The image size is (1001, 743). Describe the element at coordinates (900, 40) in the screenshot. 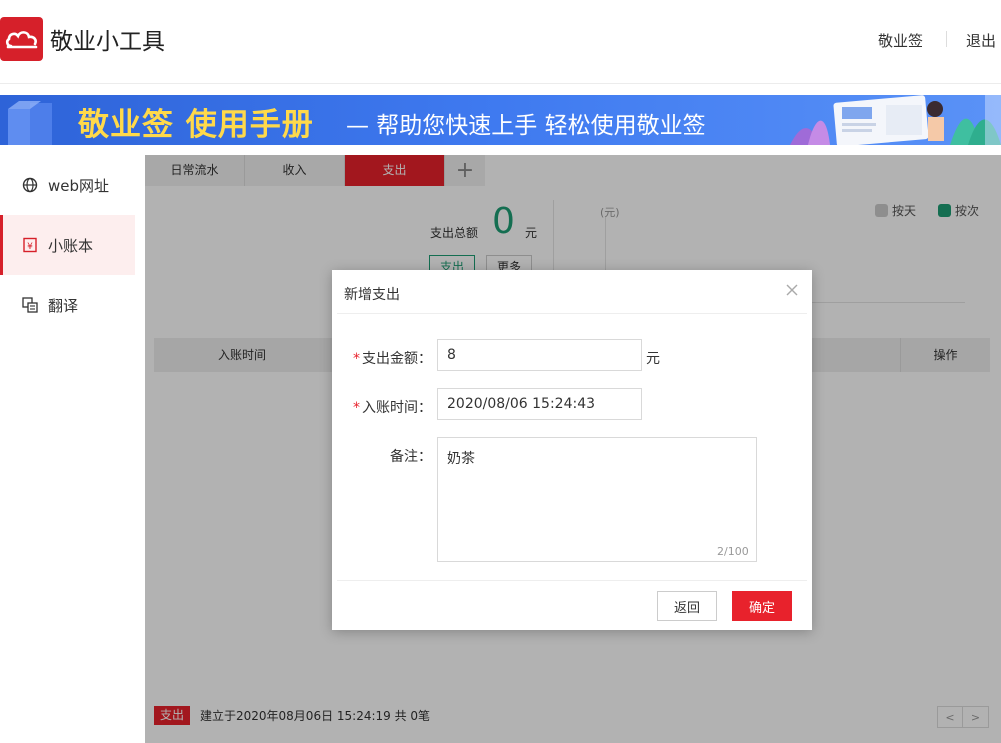

I see `jingyeqian-link: 敬业签` at that location.